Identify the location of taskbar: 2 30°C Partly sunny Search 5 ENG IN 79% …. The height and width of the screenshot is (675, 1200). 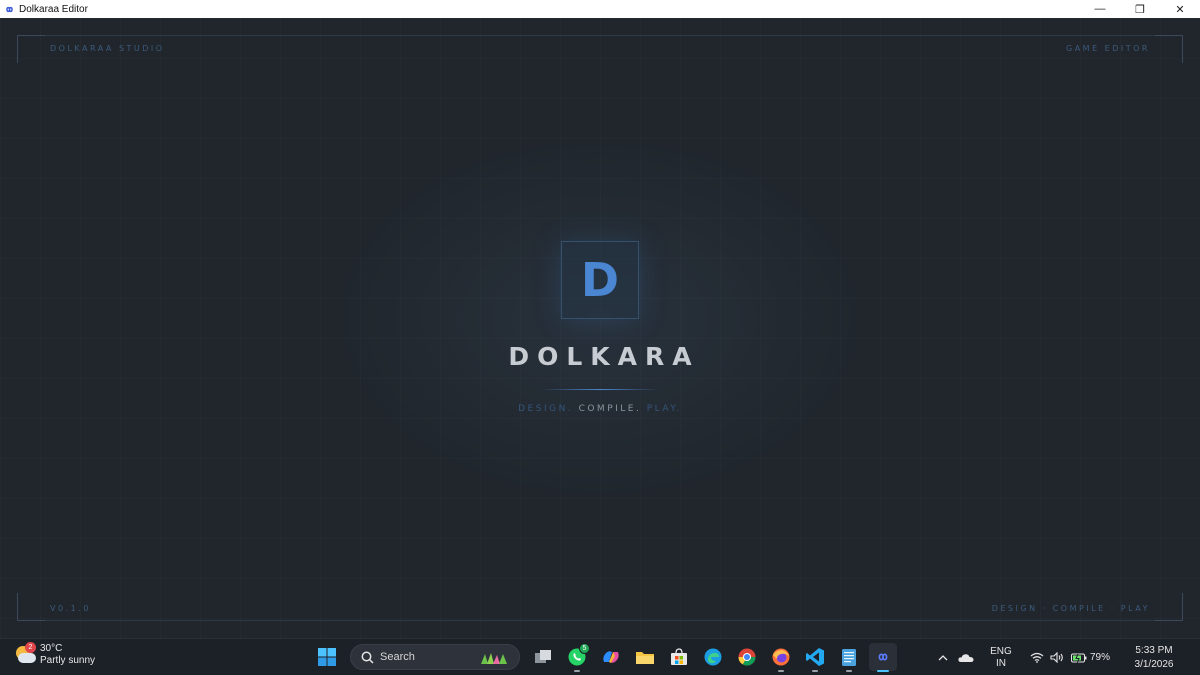
(600, 656).